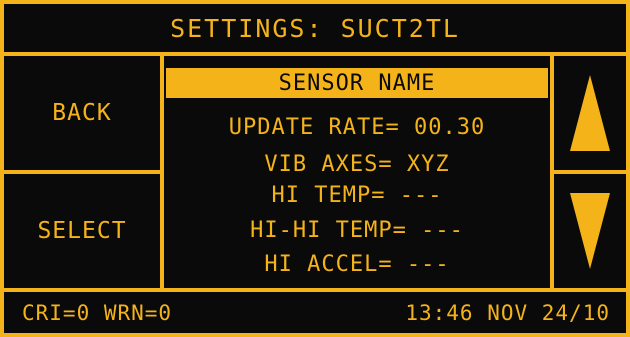  What do you see at coordinates (82, 113) in the screenshot?
I see `back-button: BACK` at bounding box center [82, 113].